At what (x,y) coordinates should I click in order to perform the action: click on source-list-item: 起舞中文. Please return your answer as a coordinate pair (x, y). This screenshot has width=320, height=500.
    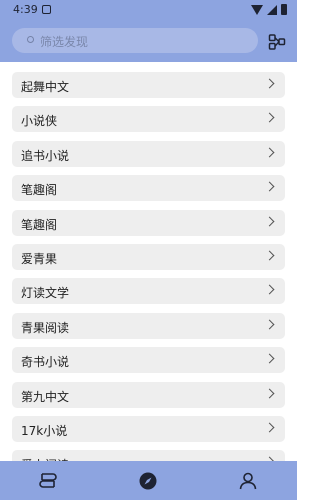
    Looking at the image, I should click on (148, 85).